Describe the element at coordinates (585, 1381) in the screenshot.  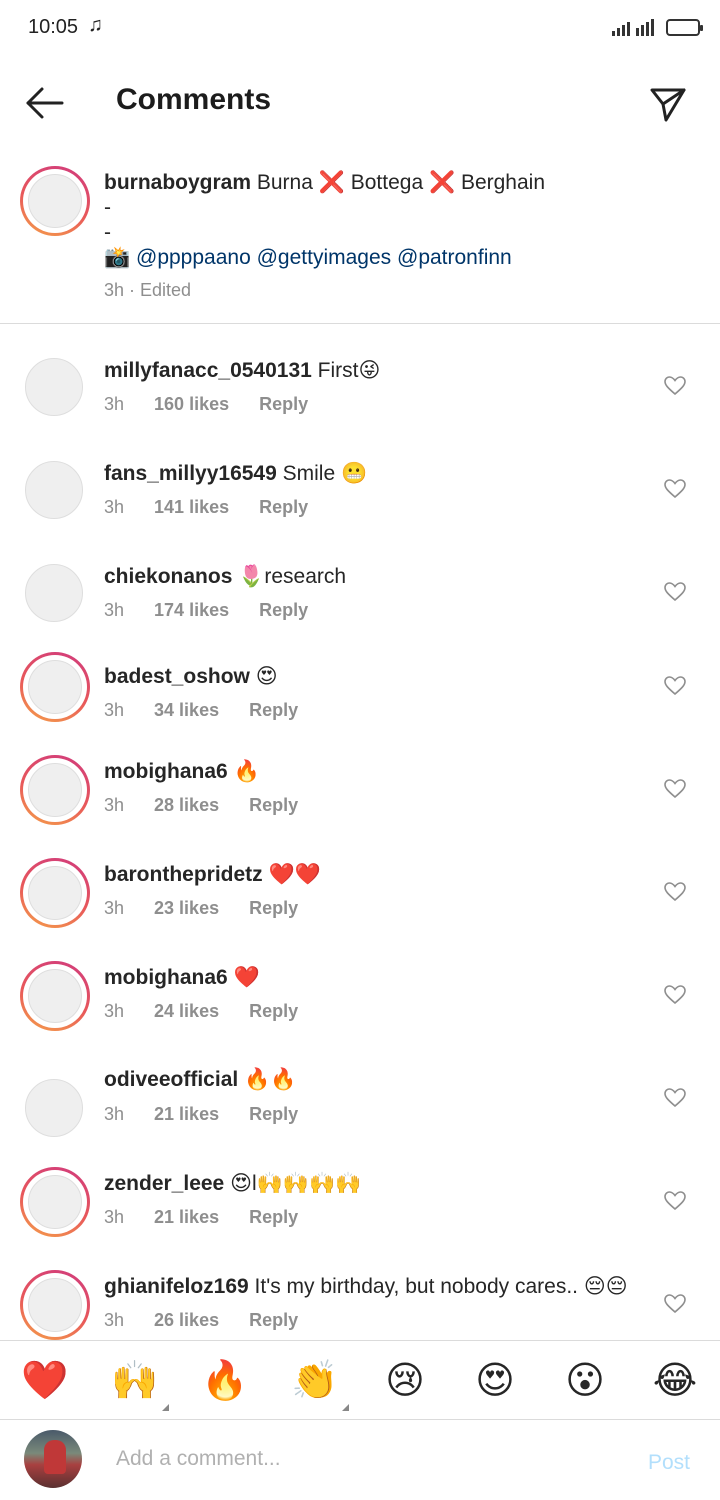
I see `emoji-surprised-button: 😮` at that location.